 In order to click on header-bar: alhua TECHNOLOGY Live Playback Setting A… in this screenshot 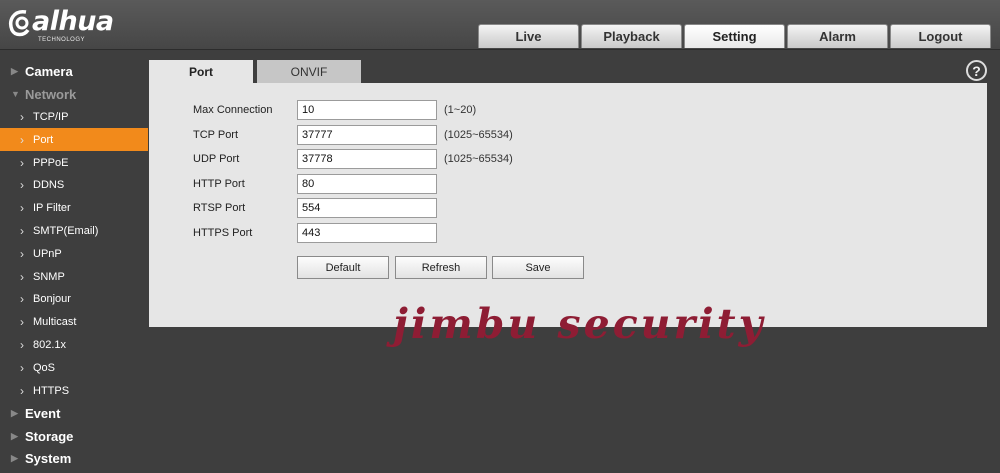, I will do `click(500, 25)`.